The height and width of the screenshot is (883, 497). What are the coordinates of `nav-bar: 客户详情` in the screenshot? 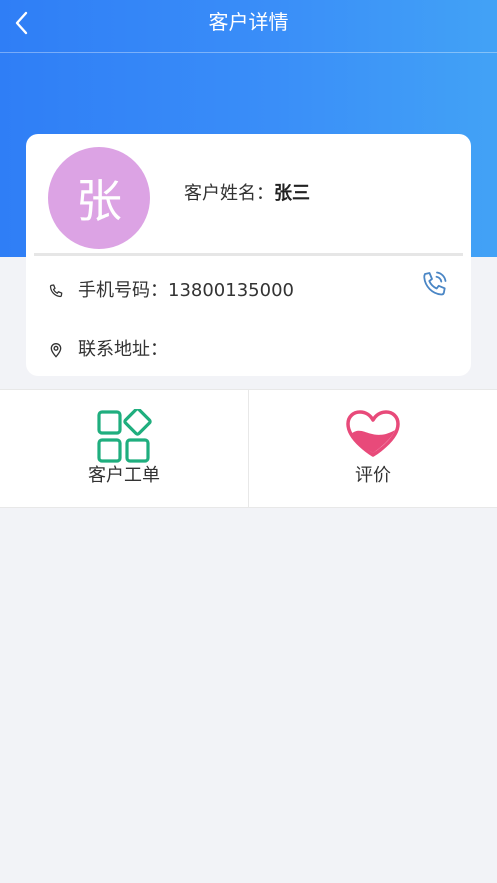 It's located at (248, 26).